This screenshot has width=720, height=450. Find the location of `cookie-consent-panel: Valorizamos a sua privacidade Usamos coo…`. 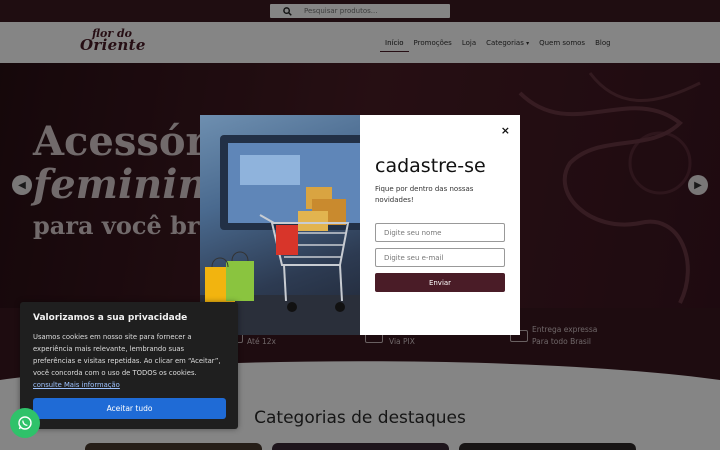

cookie-consent-panel: Valorizamos a sua privacidade Usamos coo… is located at coordinates (129, 365).